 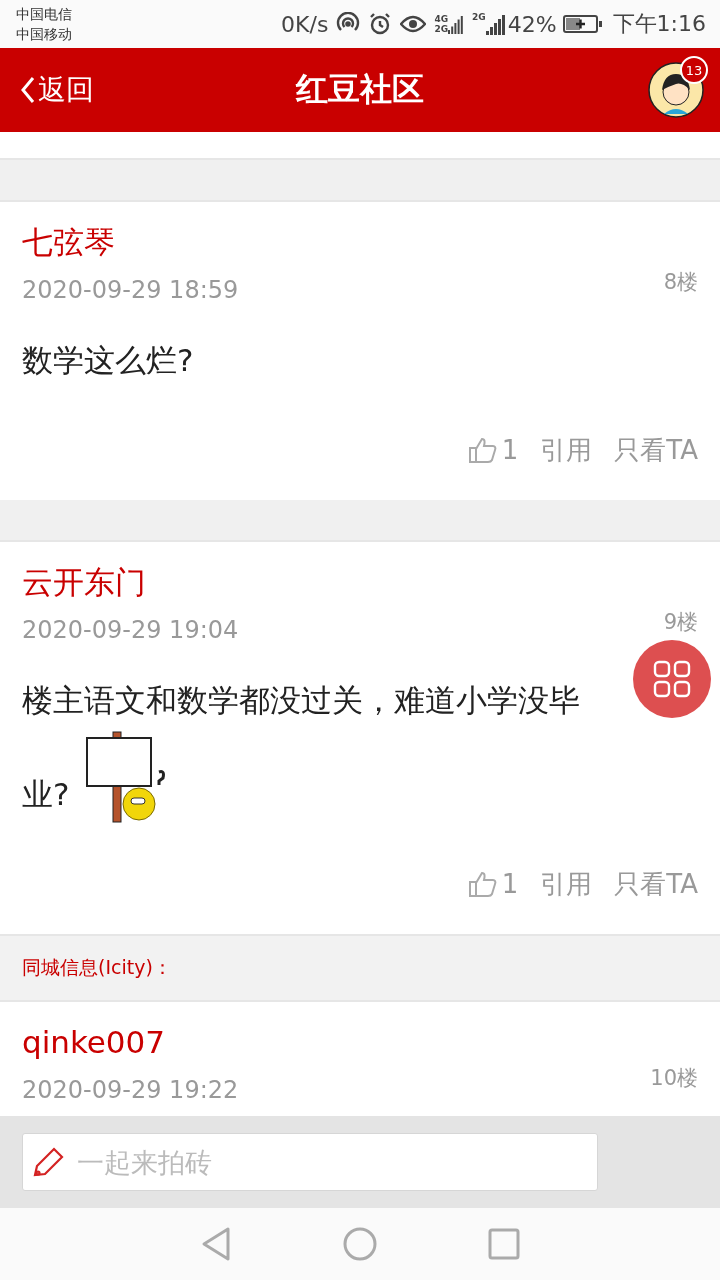 I want to click on floor-number: 10楼, so click(x=674, y=1078).